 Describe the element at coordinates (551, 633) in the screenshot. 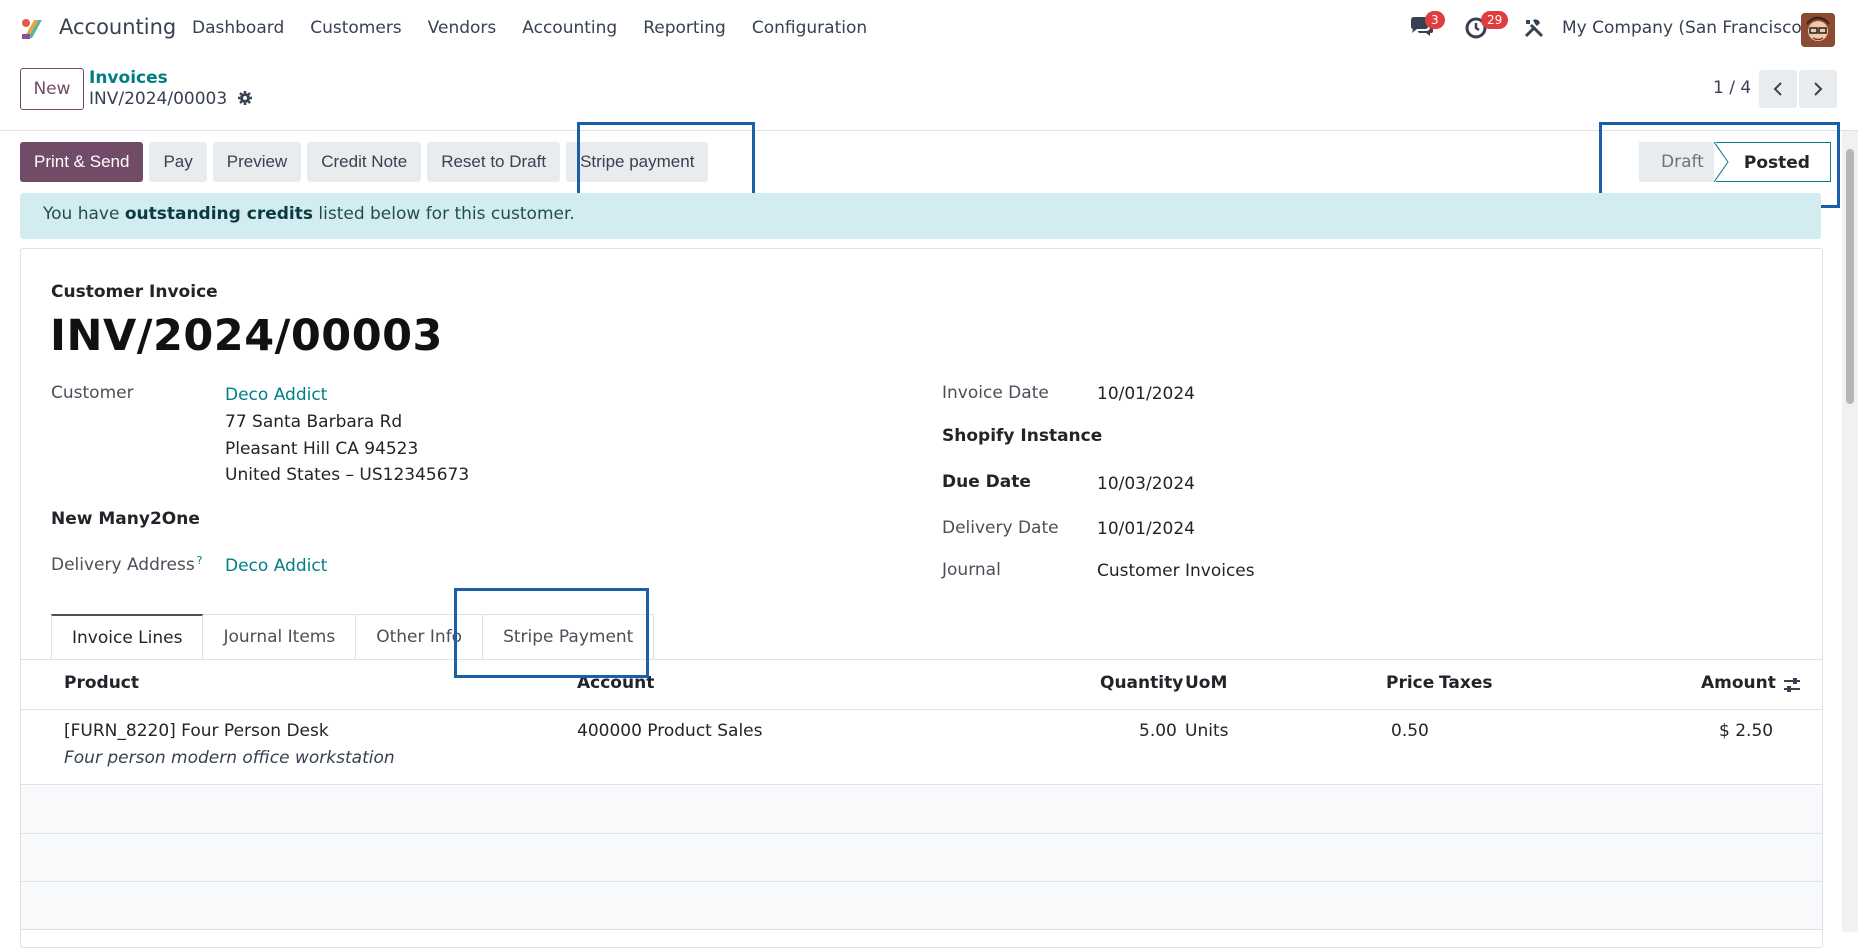

I see `highlight-box-stripe-tab` at that location.